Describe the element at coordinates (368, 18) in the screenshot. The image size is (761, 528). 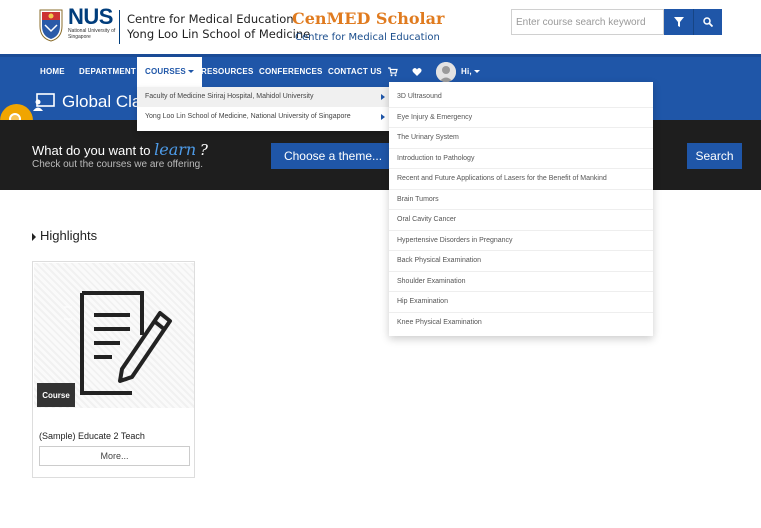
I see `cenmed-logo-title: CenMED Scholar` at that location.